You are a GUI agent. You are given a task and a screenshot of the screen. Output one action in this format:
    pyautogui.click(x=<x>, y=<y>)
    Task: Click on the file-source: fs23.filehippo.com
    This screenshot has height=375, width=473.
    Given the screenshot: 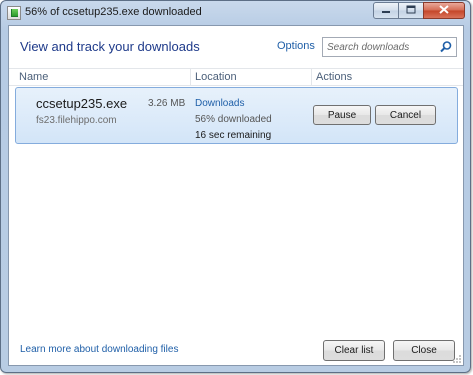 What is the action you would take?
    pyautogui.click(x=76, y=120)
    